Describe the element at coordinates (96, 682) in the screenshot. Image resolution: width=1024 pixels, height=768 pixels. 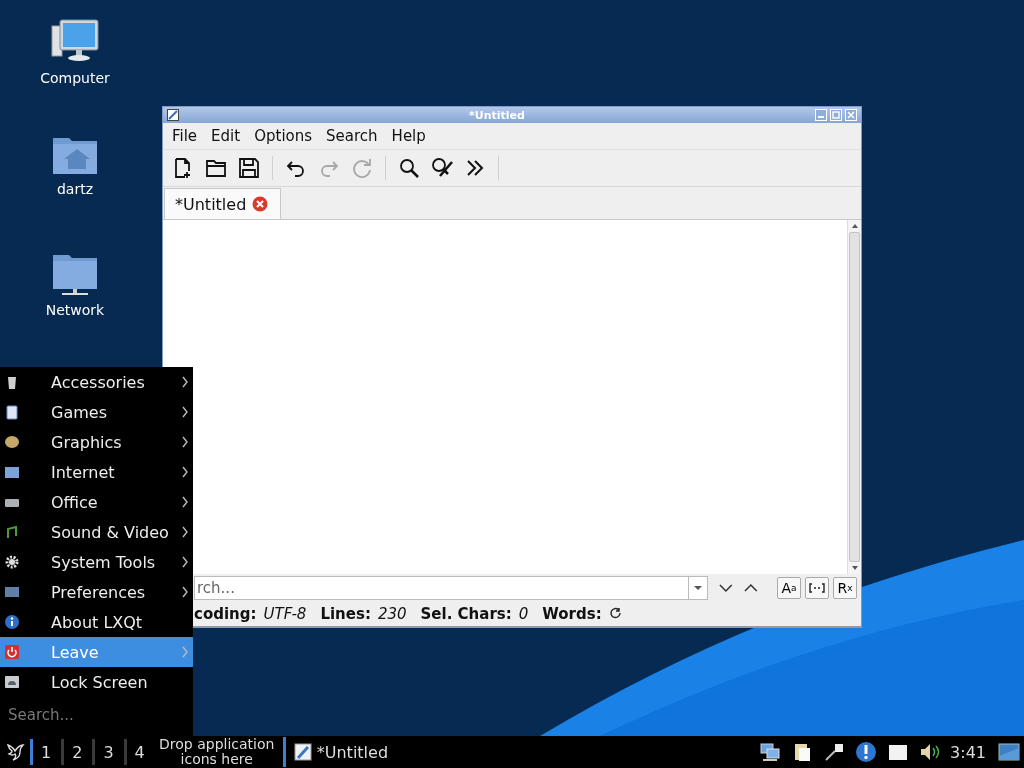
I see `menu-item: Lock Screen` at that location.